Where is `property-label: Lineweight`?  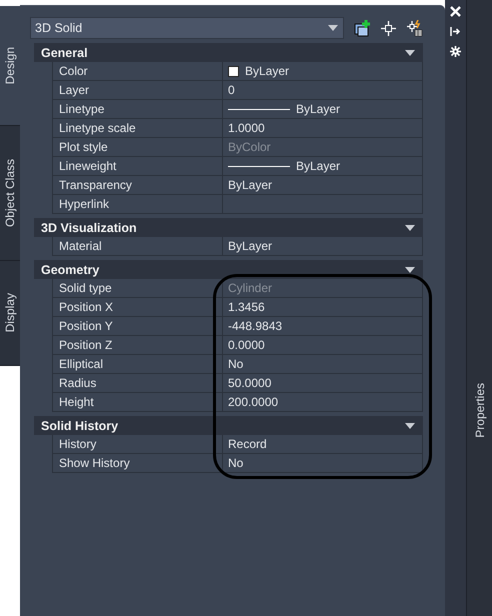
property-label: Lineweight is located at coordinates (137, 166).